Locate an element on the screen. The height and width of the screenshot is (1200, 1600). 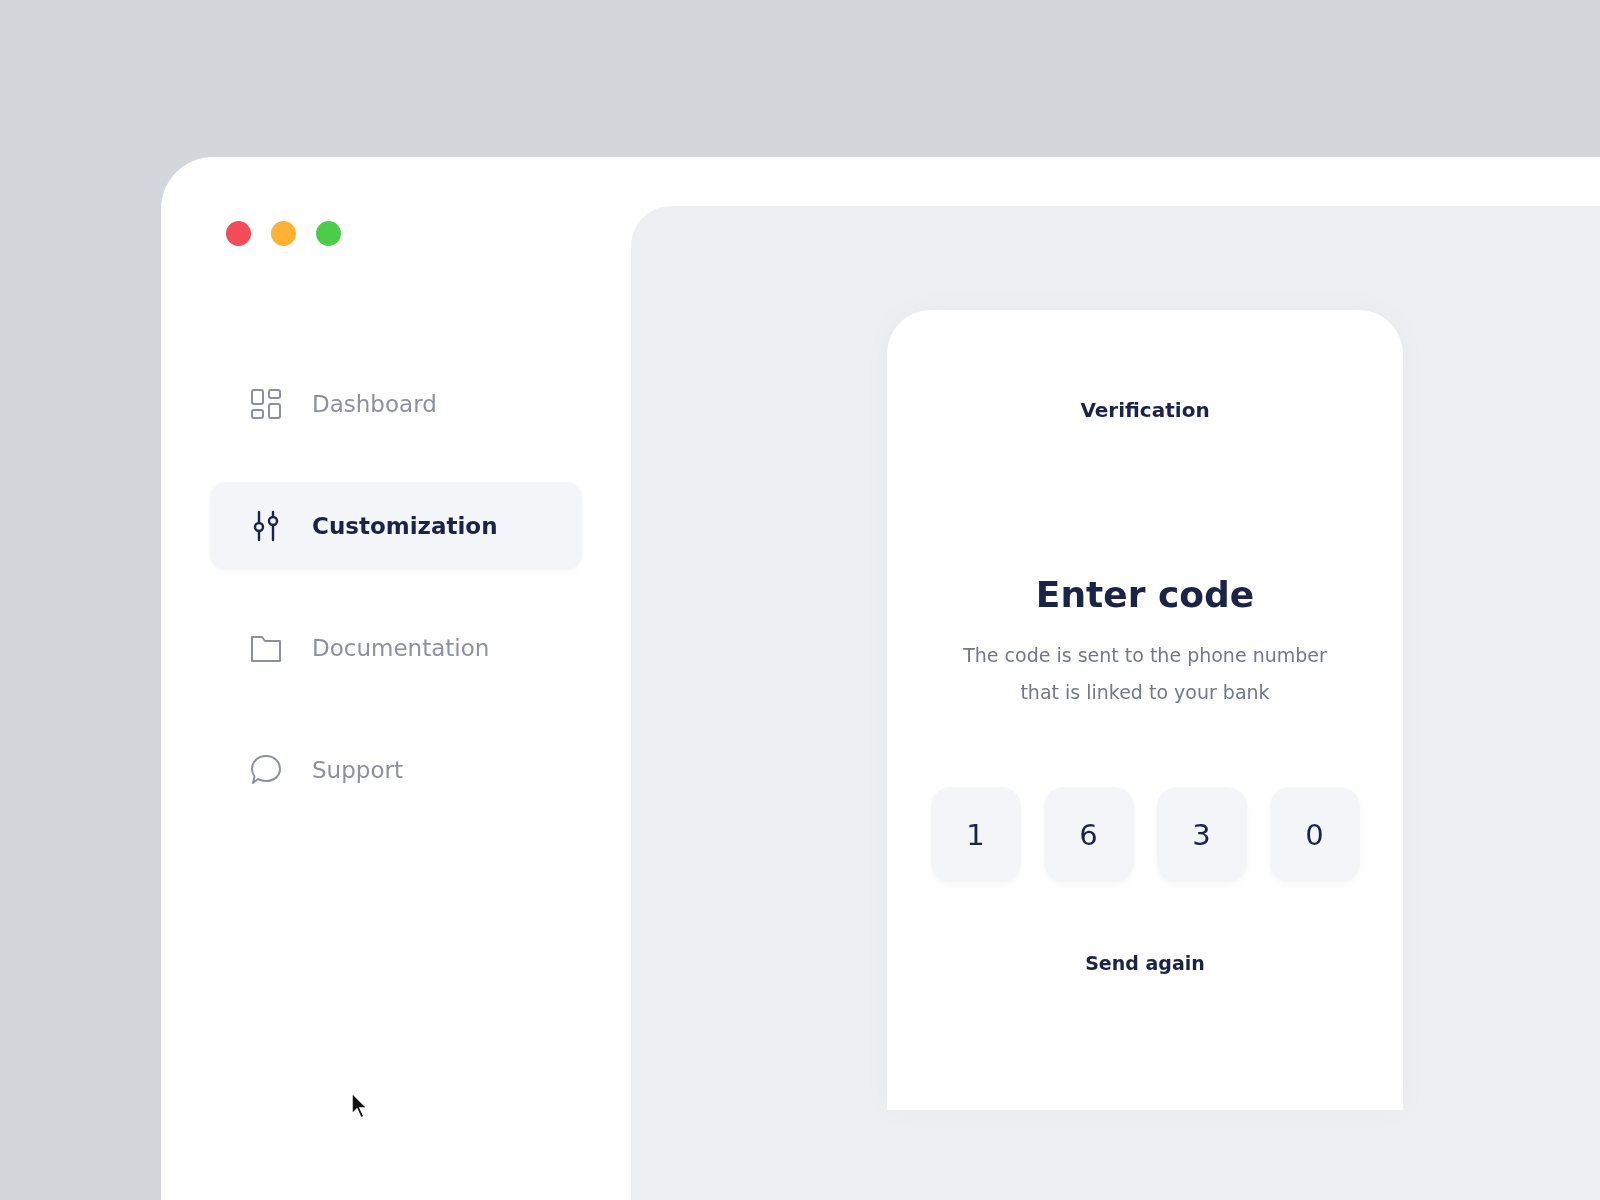
heading: Enter code is located at coordinates (1145, 594).